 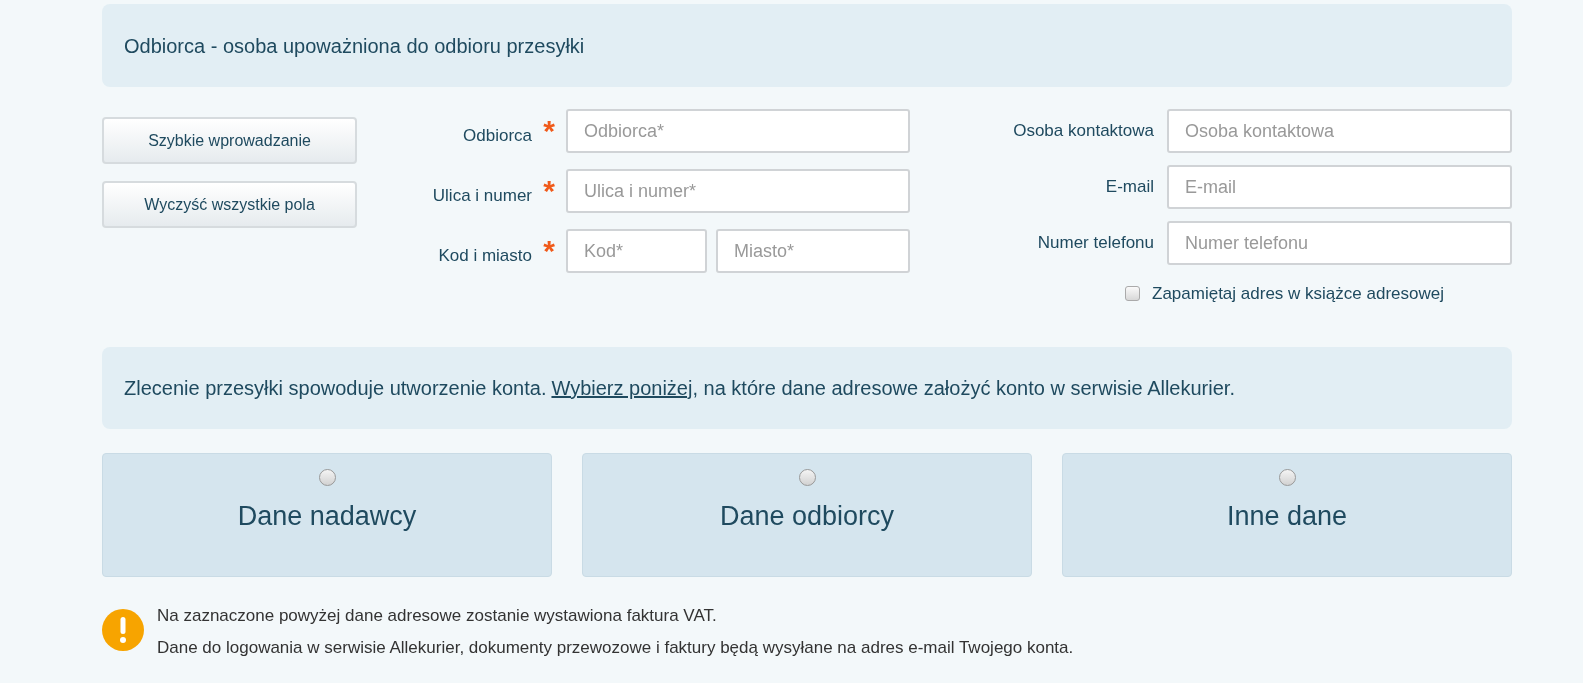 I want to click on banner-text: , na które dane adresowe założyć konto w serwisie Allekurier., so click(x=963, y=388).